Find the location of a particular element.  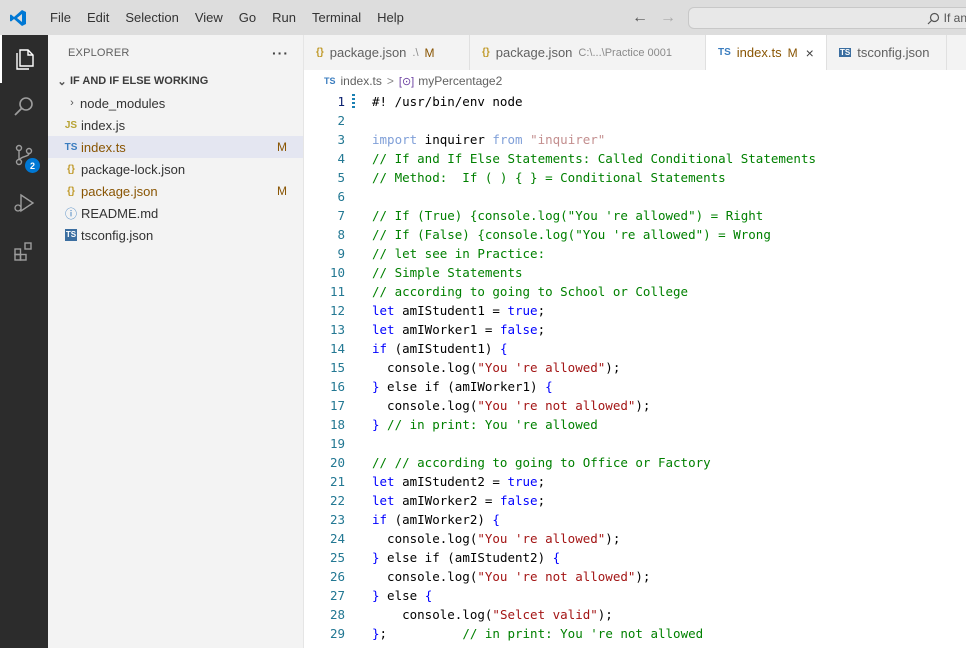

code-line: 22 let amIWorker2 = false; is located at coordinates (635, 500).